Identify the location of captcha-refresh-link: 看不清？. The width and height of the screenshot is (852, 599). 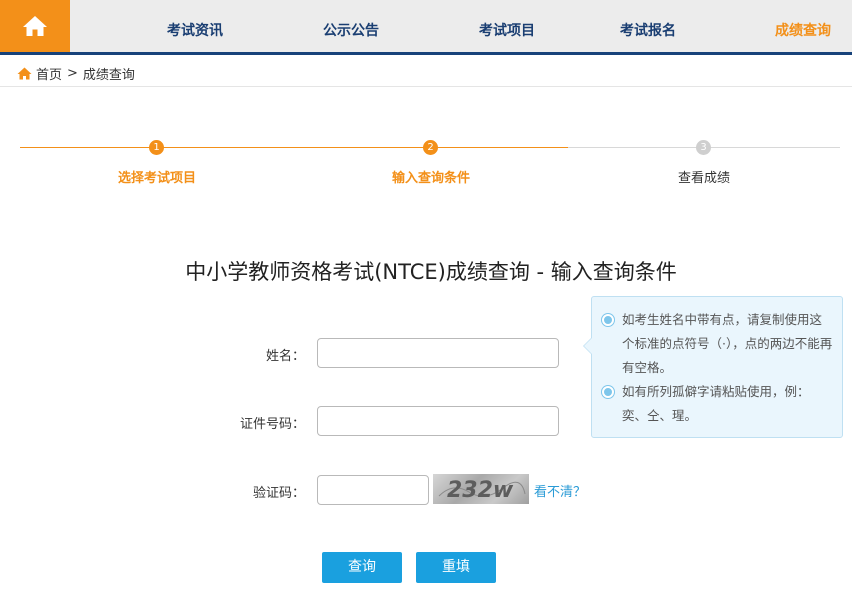
(560, 490).